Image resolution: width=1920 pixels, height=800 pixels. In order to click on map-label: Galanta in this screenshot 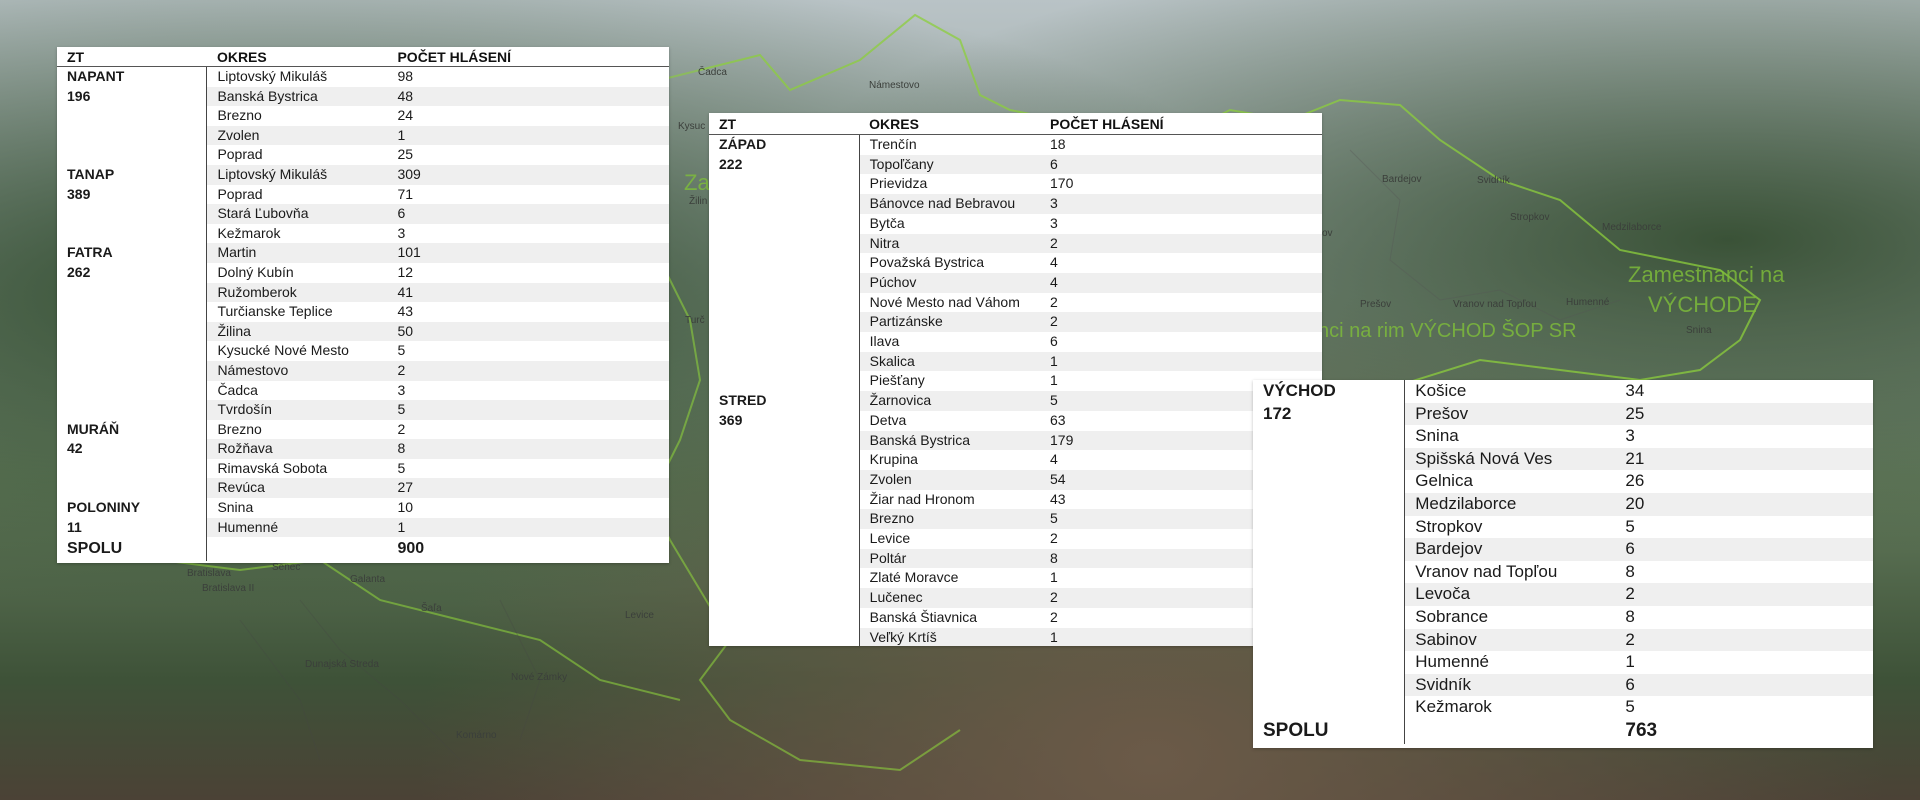, I will do `click(368, 579)`.